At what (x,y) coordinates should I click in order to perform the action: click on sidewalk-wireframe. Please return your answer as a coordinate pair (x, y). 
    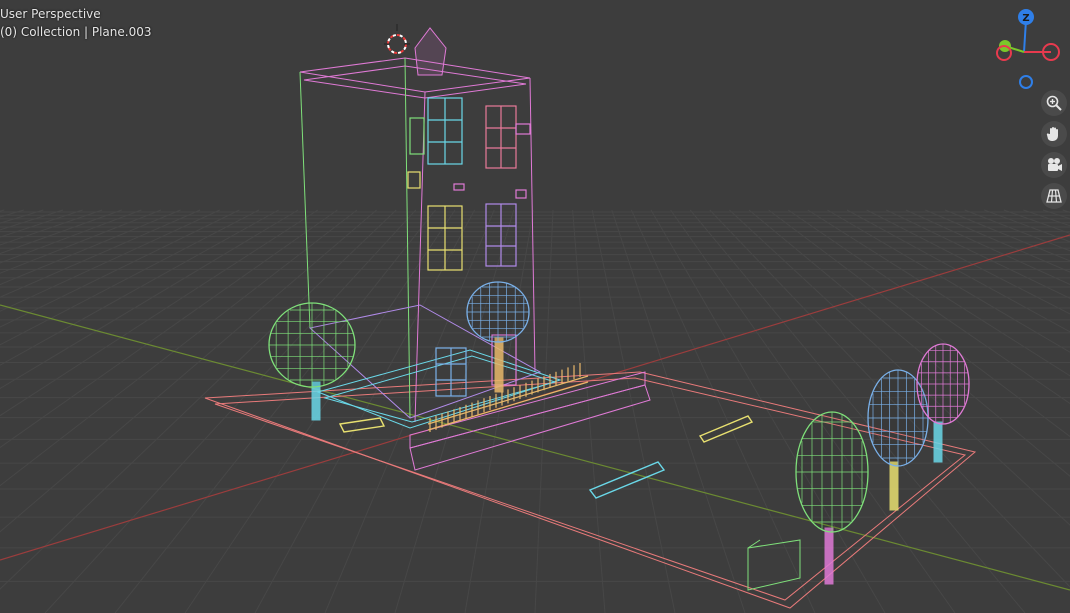
    Looking at the image, I should click on (530, 421).